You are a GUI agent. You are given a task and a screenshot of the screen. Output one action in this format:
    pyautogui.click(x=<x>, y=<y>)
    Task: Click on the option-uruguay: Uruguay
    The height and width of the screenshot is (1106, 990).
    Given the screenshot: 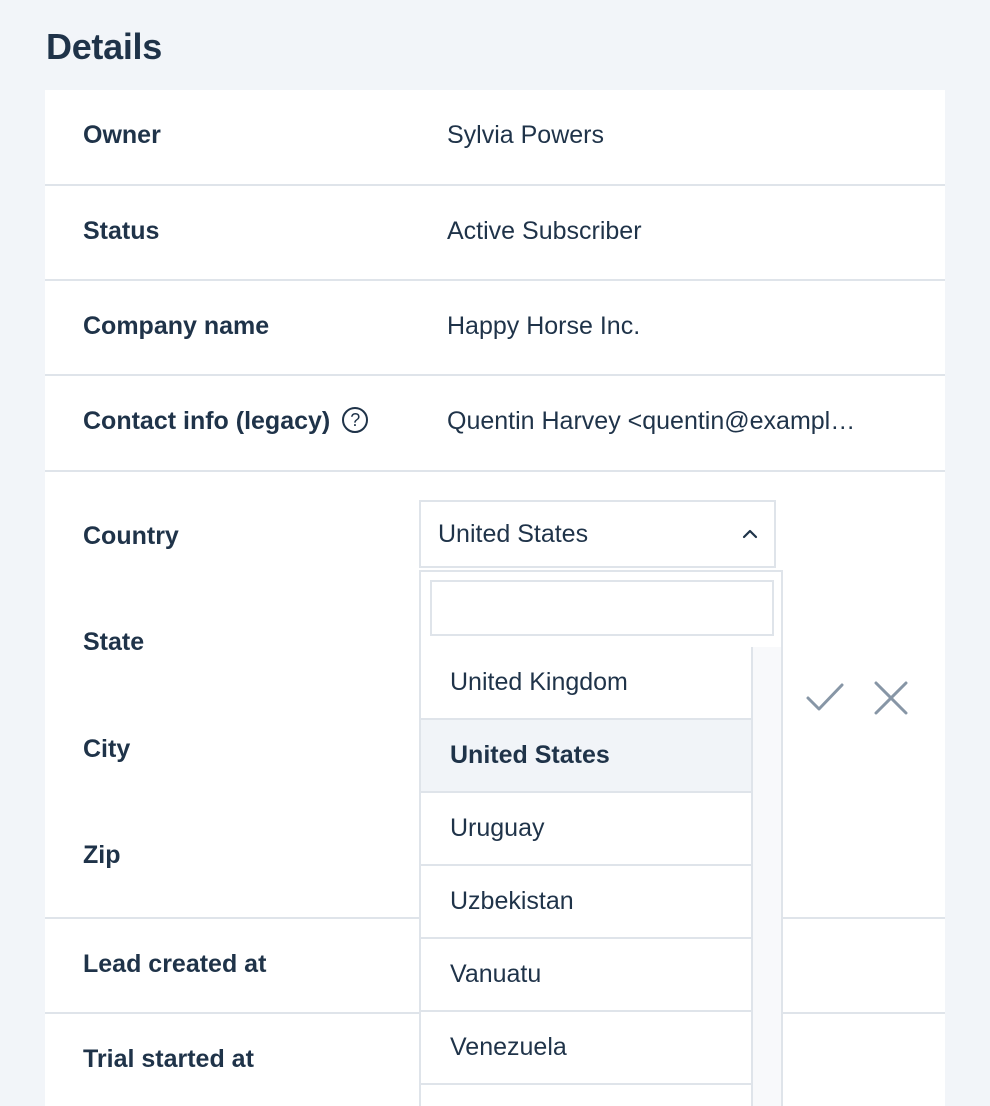 What is the action you would take?
    pyautogui.click(x=587, y=829)
    